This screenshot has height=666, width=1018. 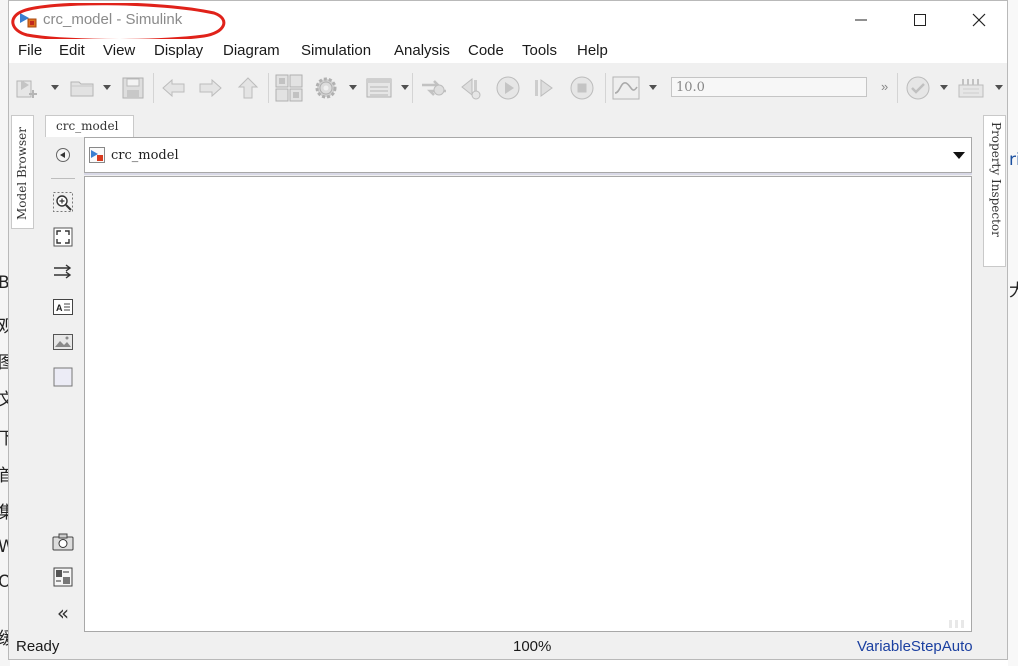 I want to click on menu-help: Help, so click(x=592, y=50).